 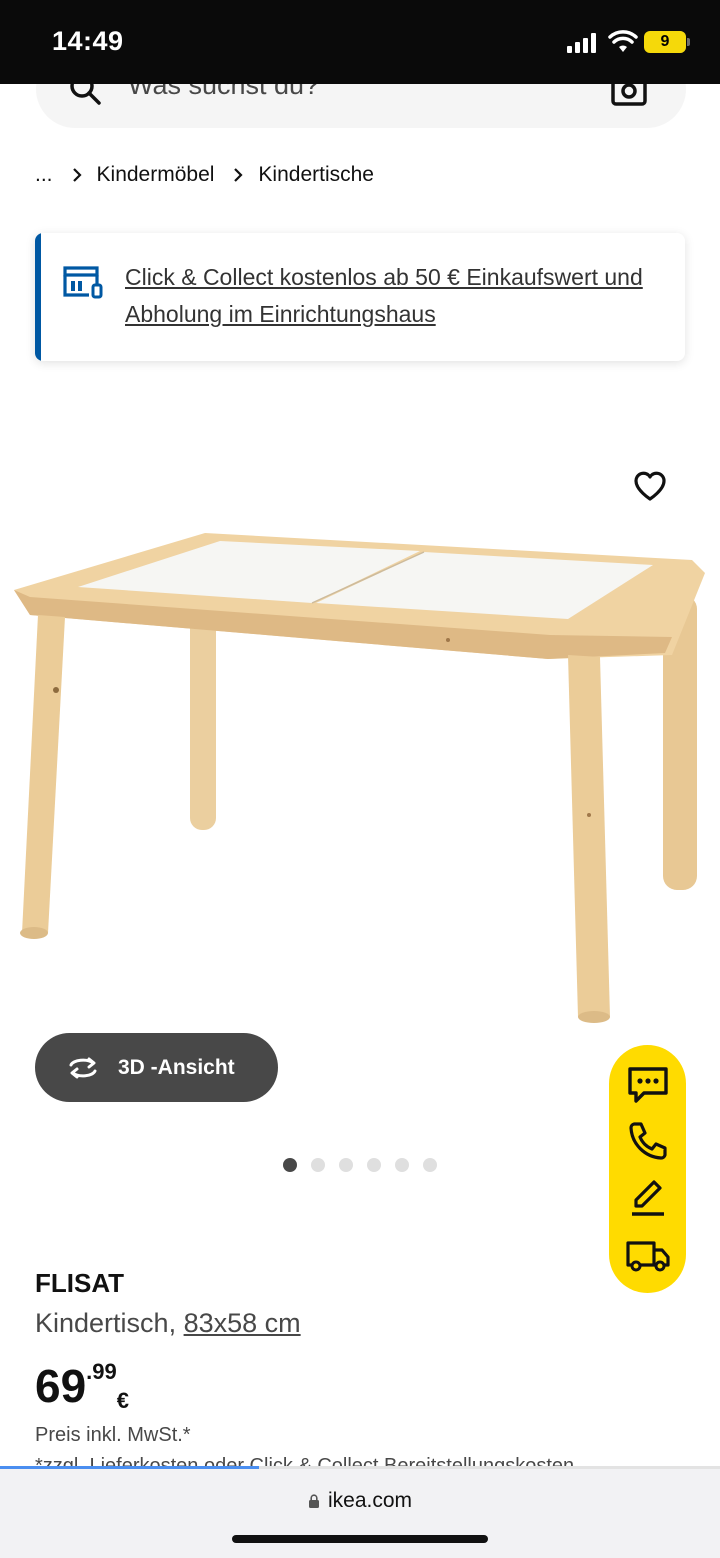 I want to click on chat-icon, so click(x=648, y=1085).